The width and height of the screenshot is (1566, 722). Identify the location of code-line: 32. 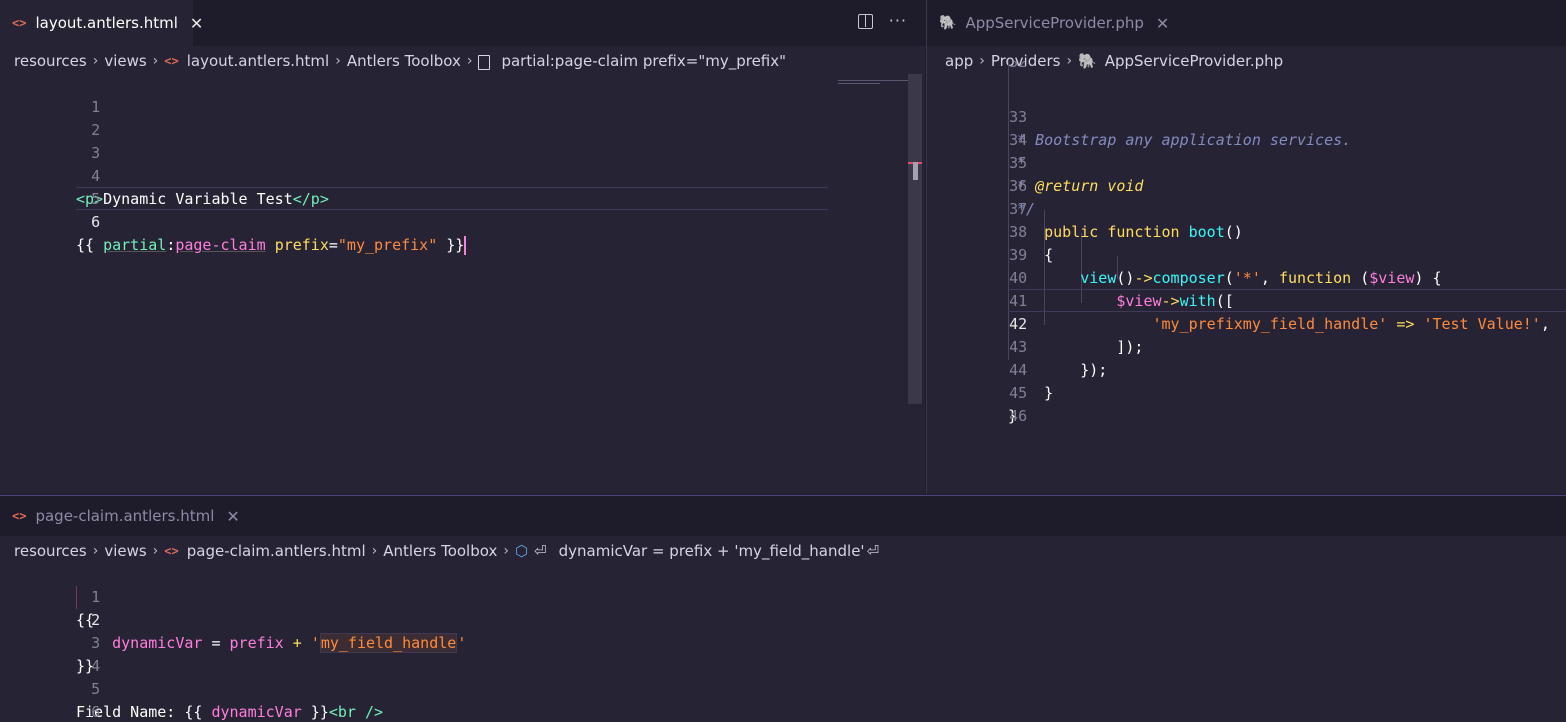
(1246, 68).